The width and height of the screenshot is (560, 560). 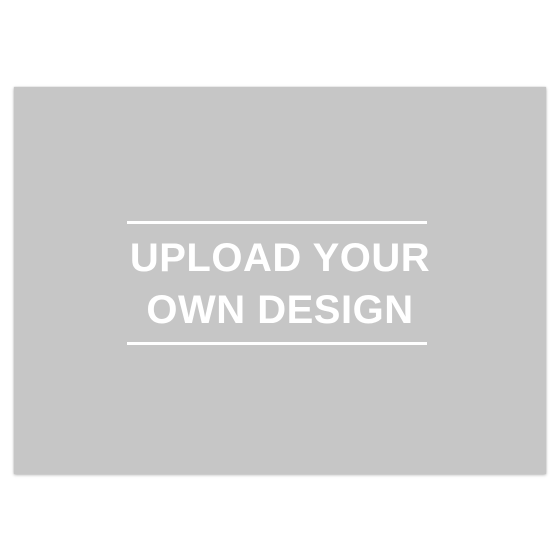 What do you see at coordinates (277, 222) in the screenshot?
I see `top-divider` at bounding box center [277, 222].